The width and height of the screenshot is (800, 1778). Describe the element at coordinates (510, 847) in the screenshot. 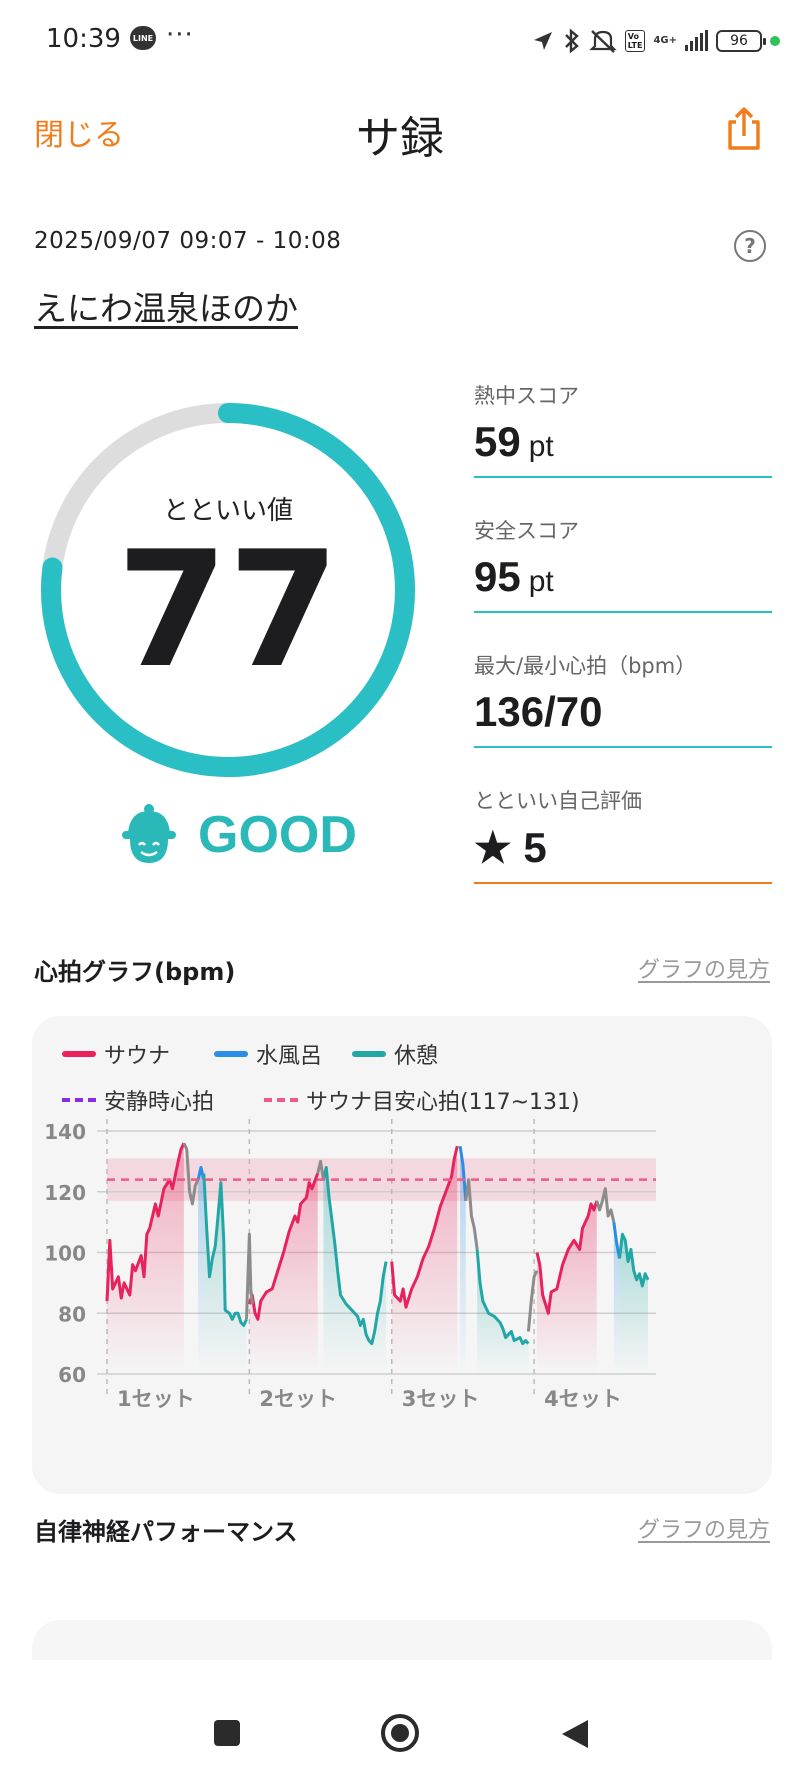

I see `self-rating-value: ★ 5` at that location.